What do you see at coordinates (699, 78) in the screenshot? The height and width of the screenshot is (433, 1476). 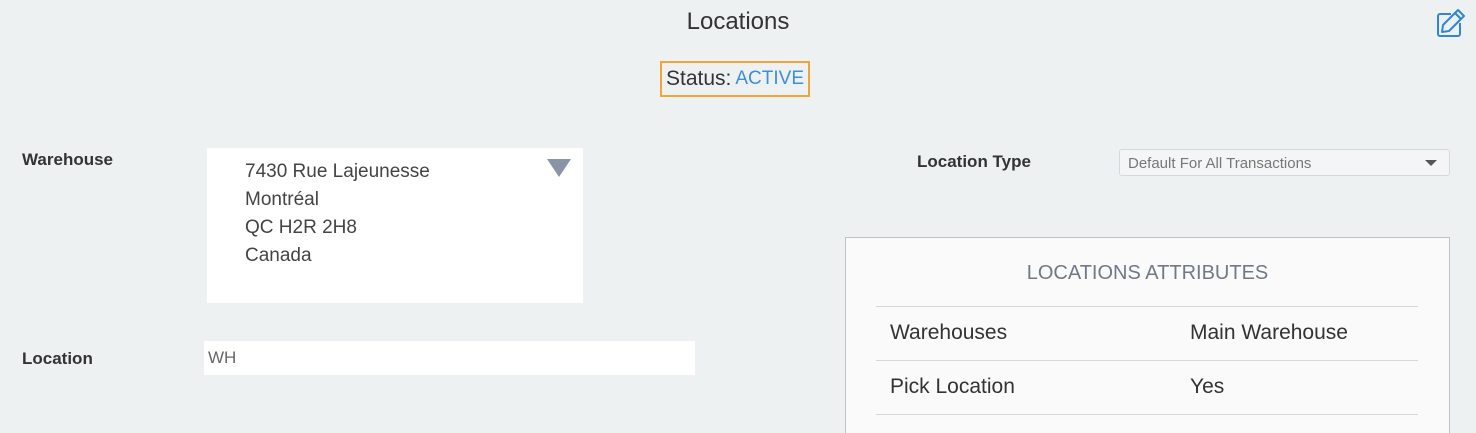 I see `status-label: Status:` at bounding box center [699, 78].